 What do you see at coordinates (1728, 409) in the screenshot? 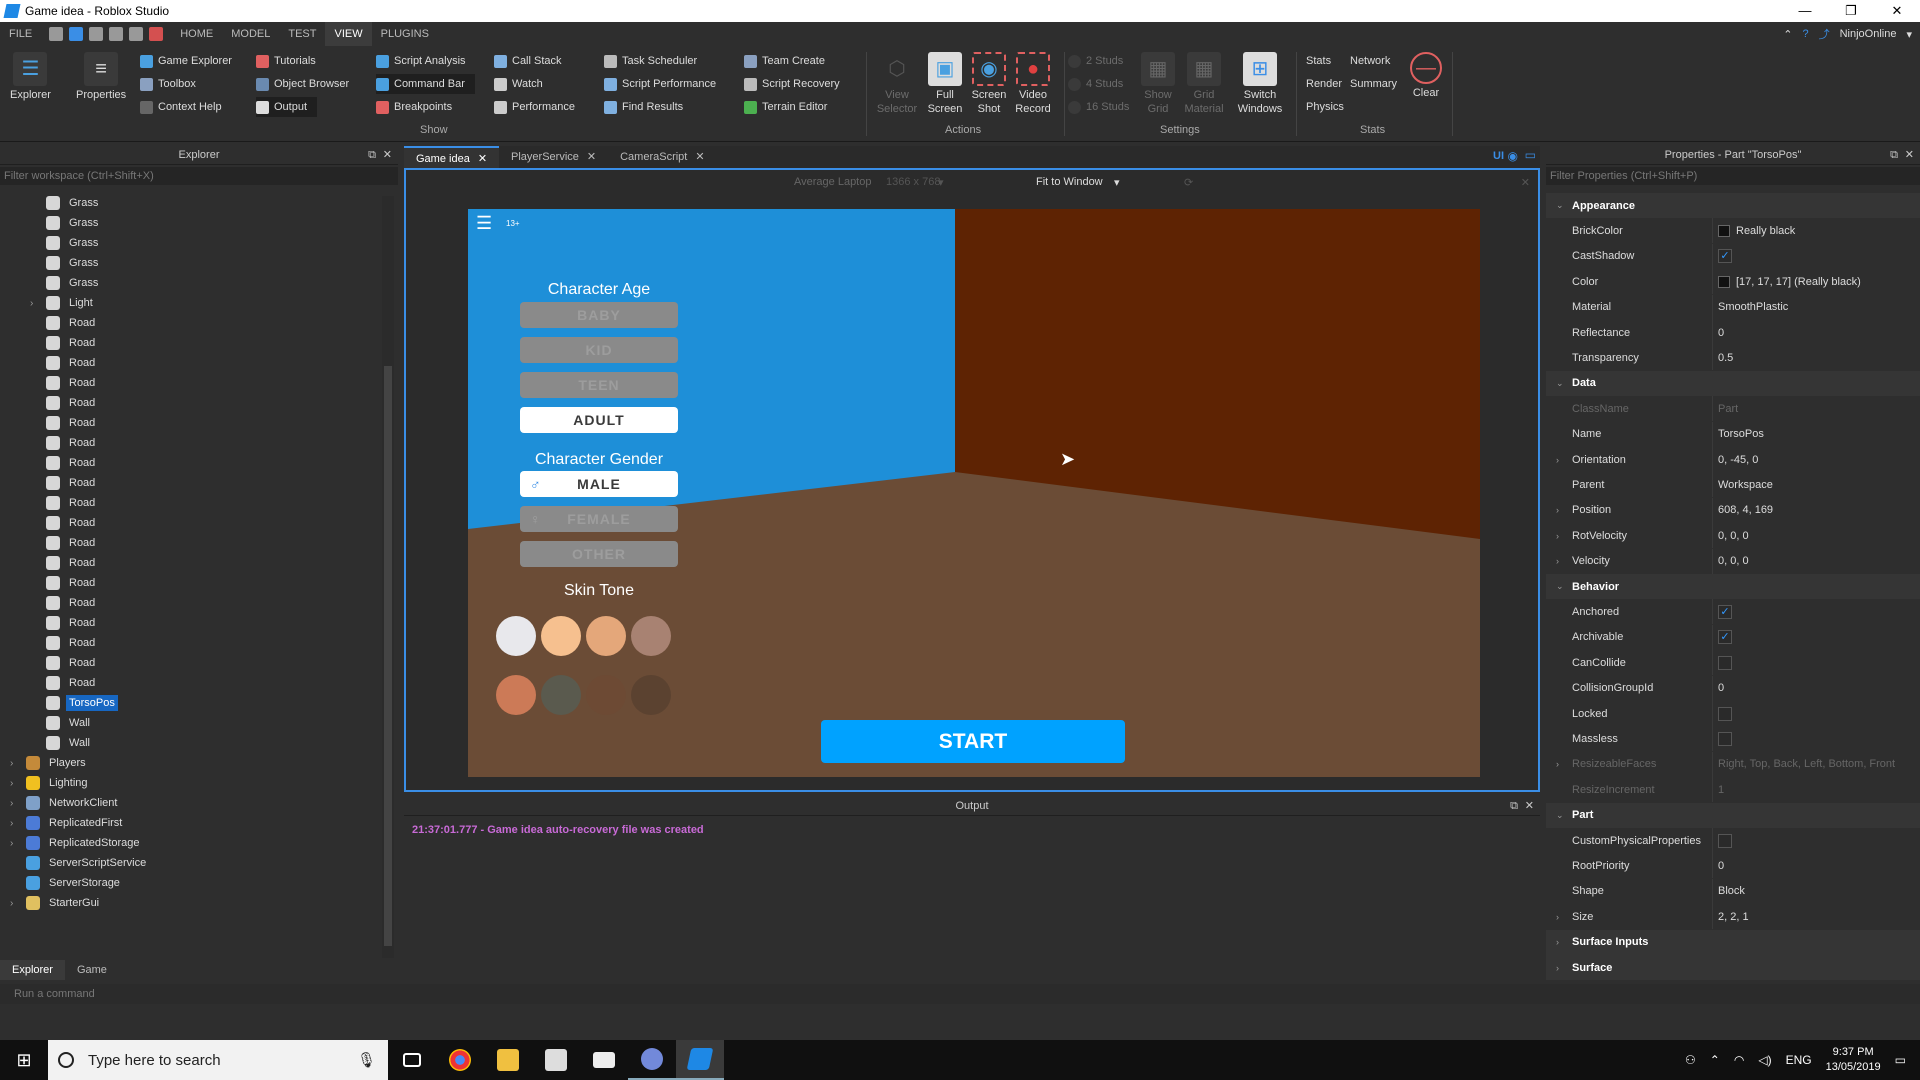
I see `property-value: Part` at bounding box center [1728, 409].